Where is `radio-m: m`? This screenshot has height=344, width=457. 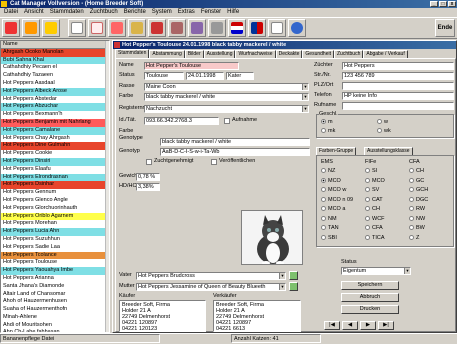
radio-m: m is located at coordinates (327, 122).